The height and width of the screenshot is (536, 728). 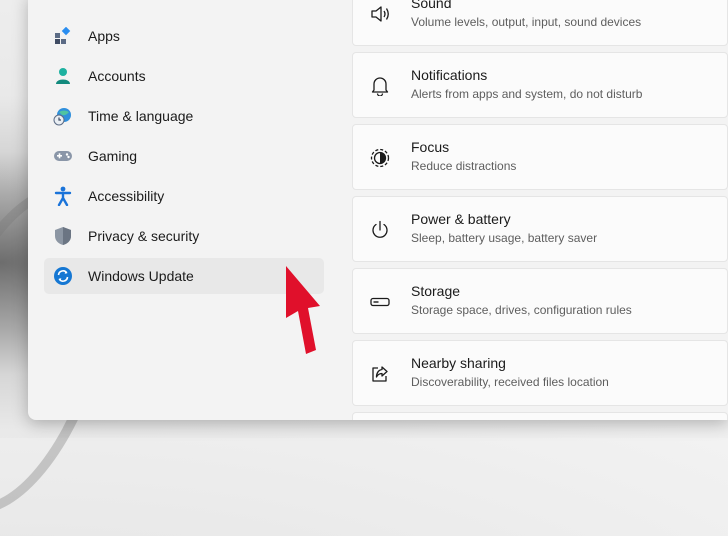 What do you see at coordinates (380, 14) in the screenshot?
I see `speaker-icon` at bounding box center [380, 14].